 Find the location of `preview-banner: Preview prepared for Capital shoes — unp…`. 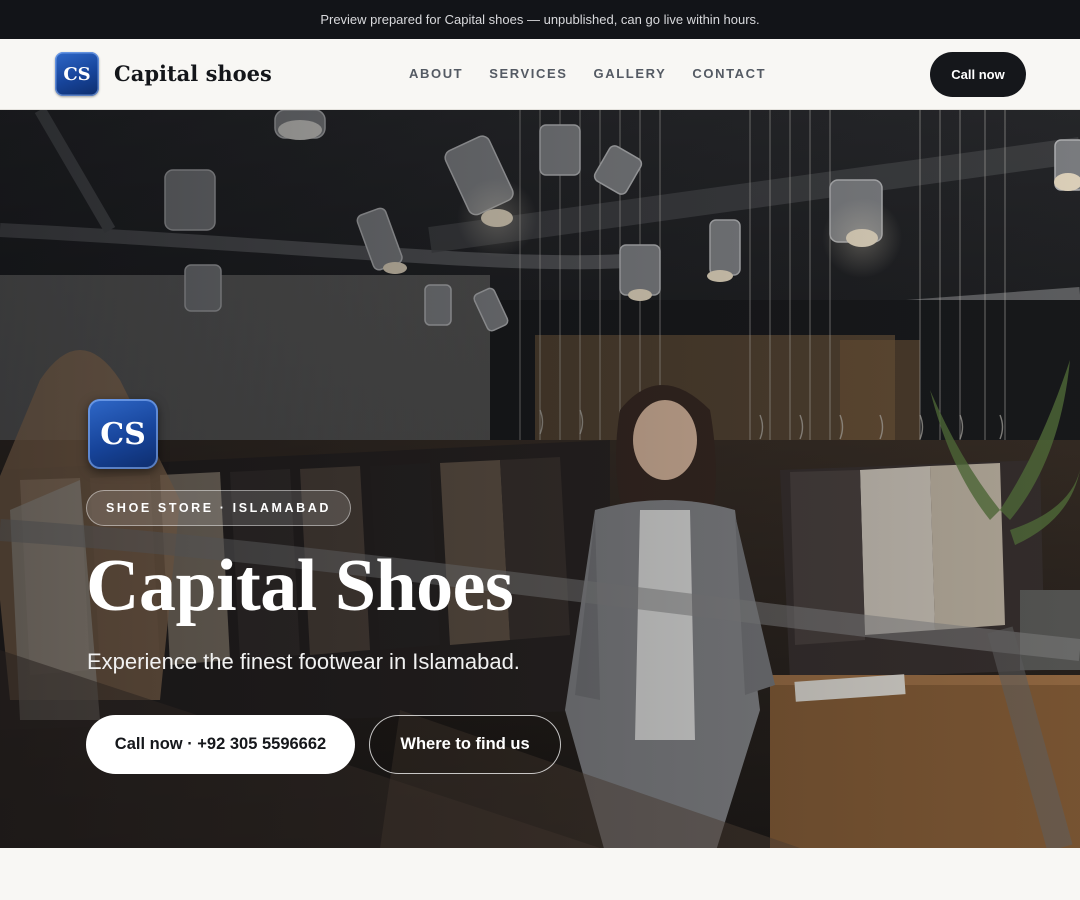

preview-banner: Preview prepared for Capital shoes — unp… is located at coordinates (540, 19).